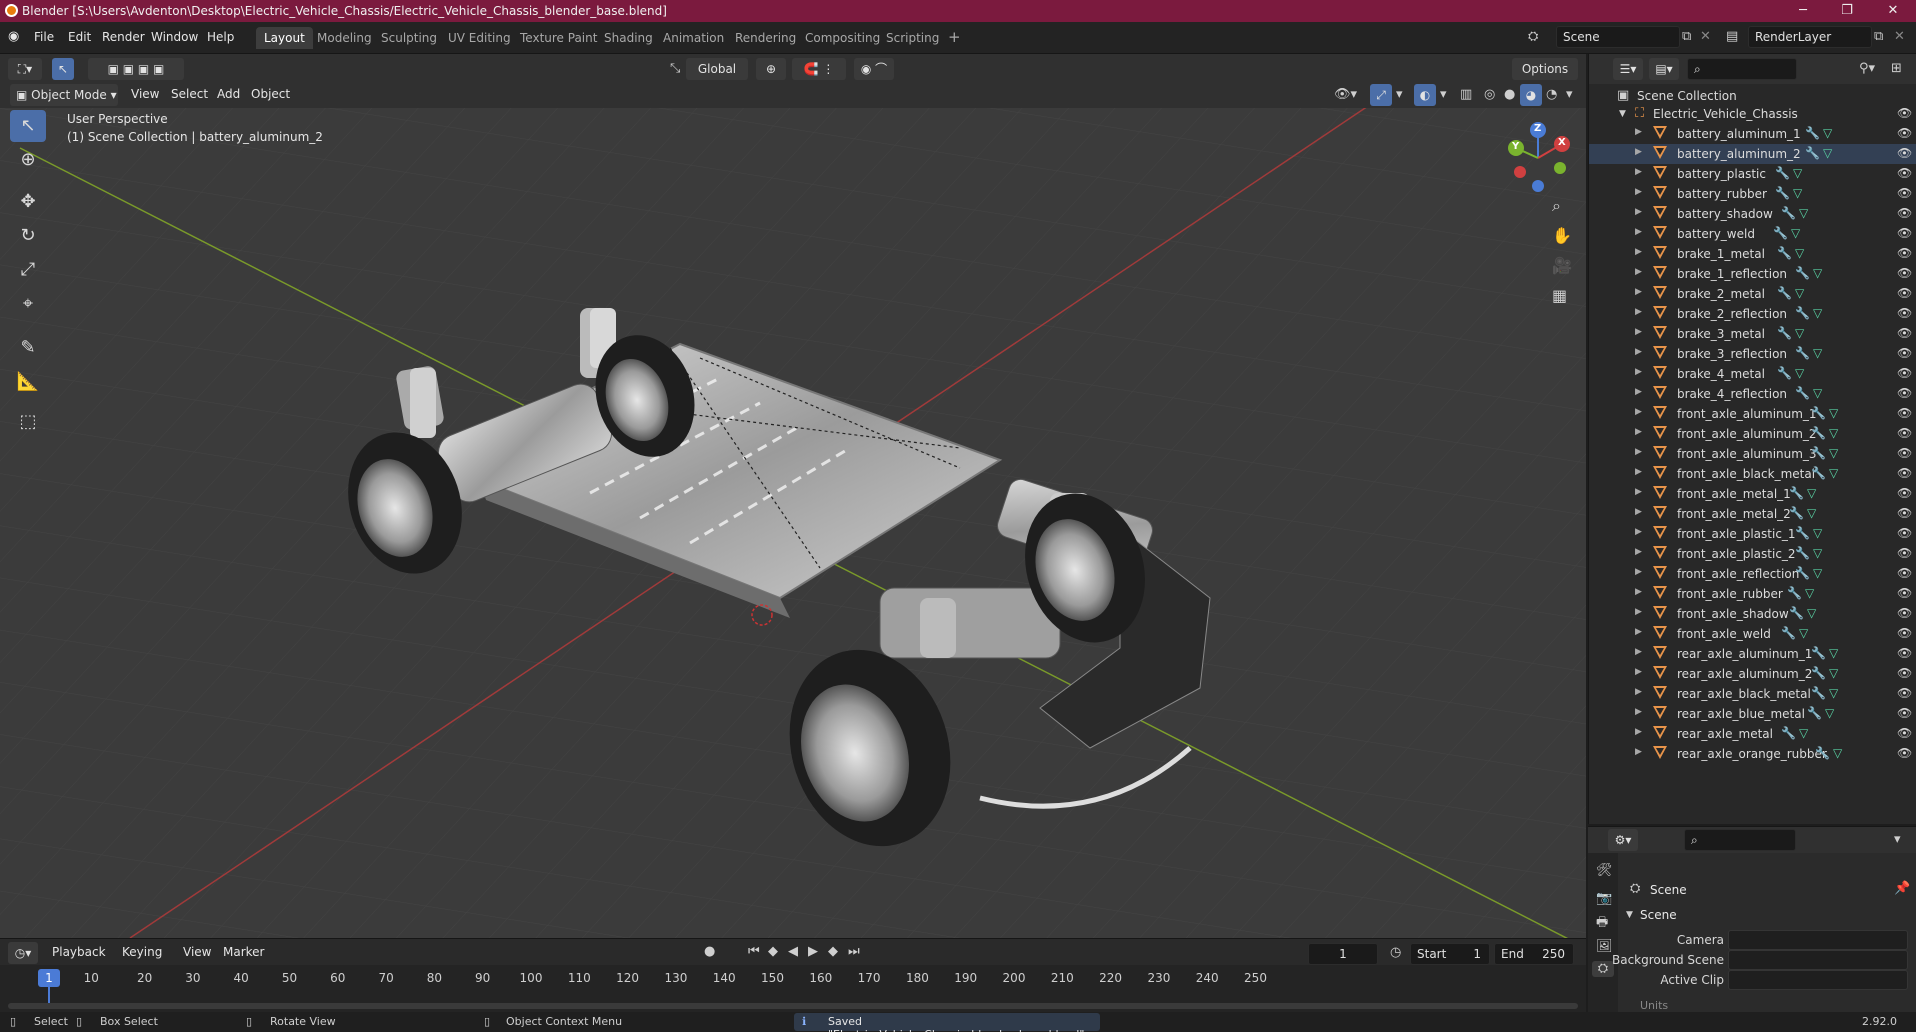 The image size is (1916, 1032). Describe the element at coordinates (1381, 95) in the screenshot. I see `gizmo-toggle-icon: ⤢` at that location.